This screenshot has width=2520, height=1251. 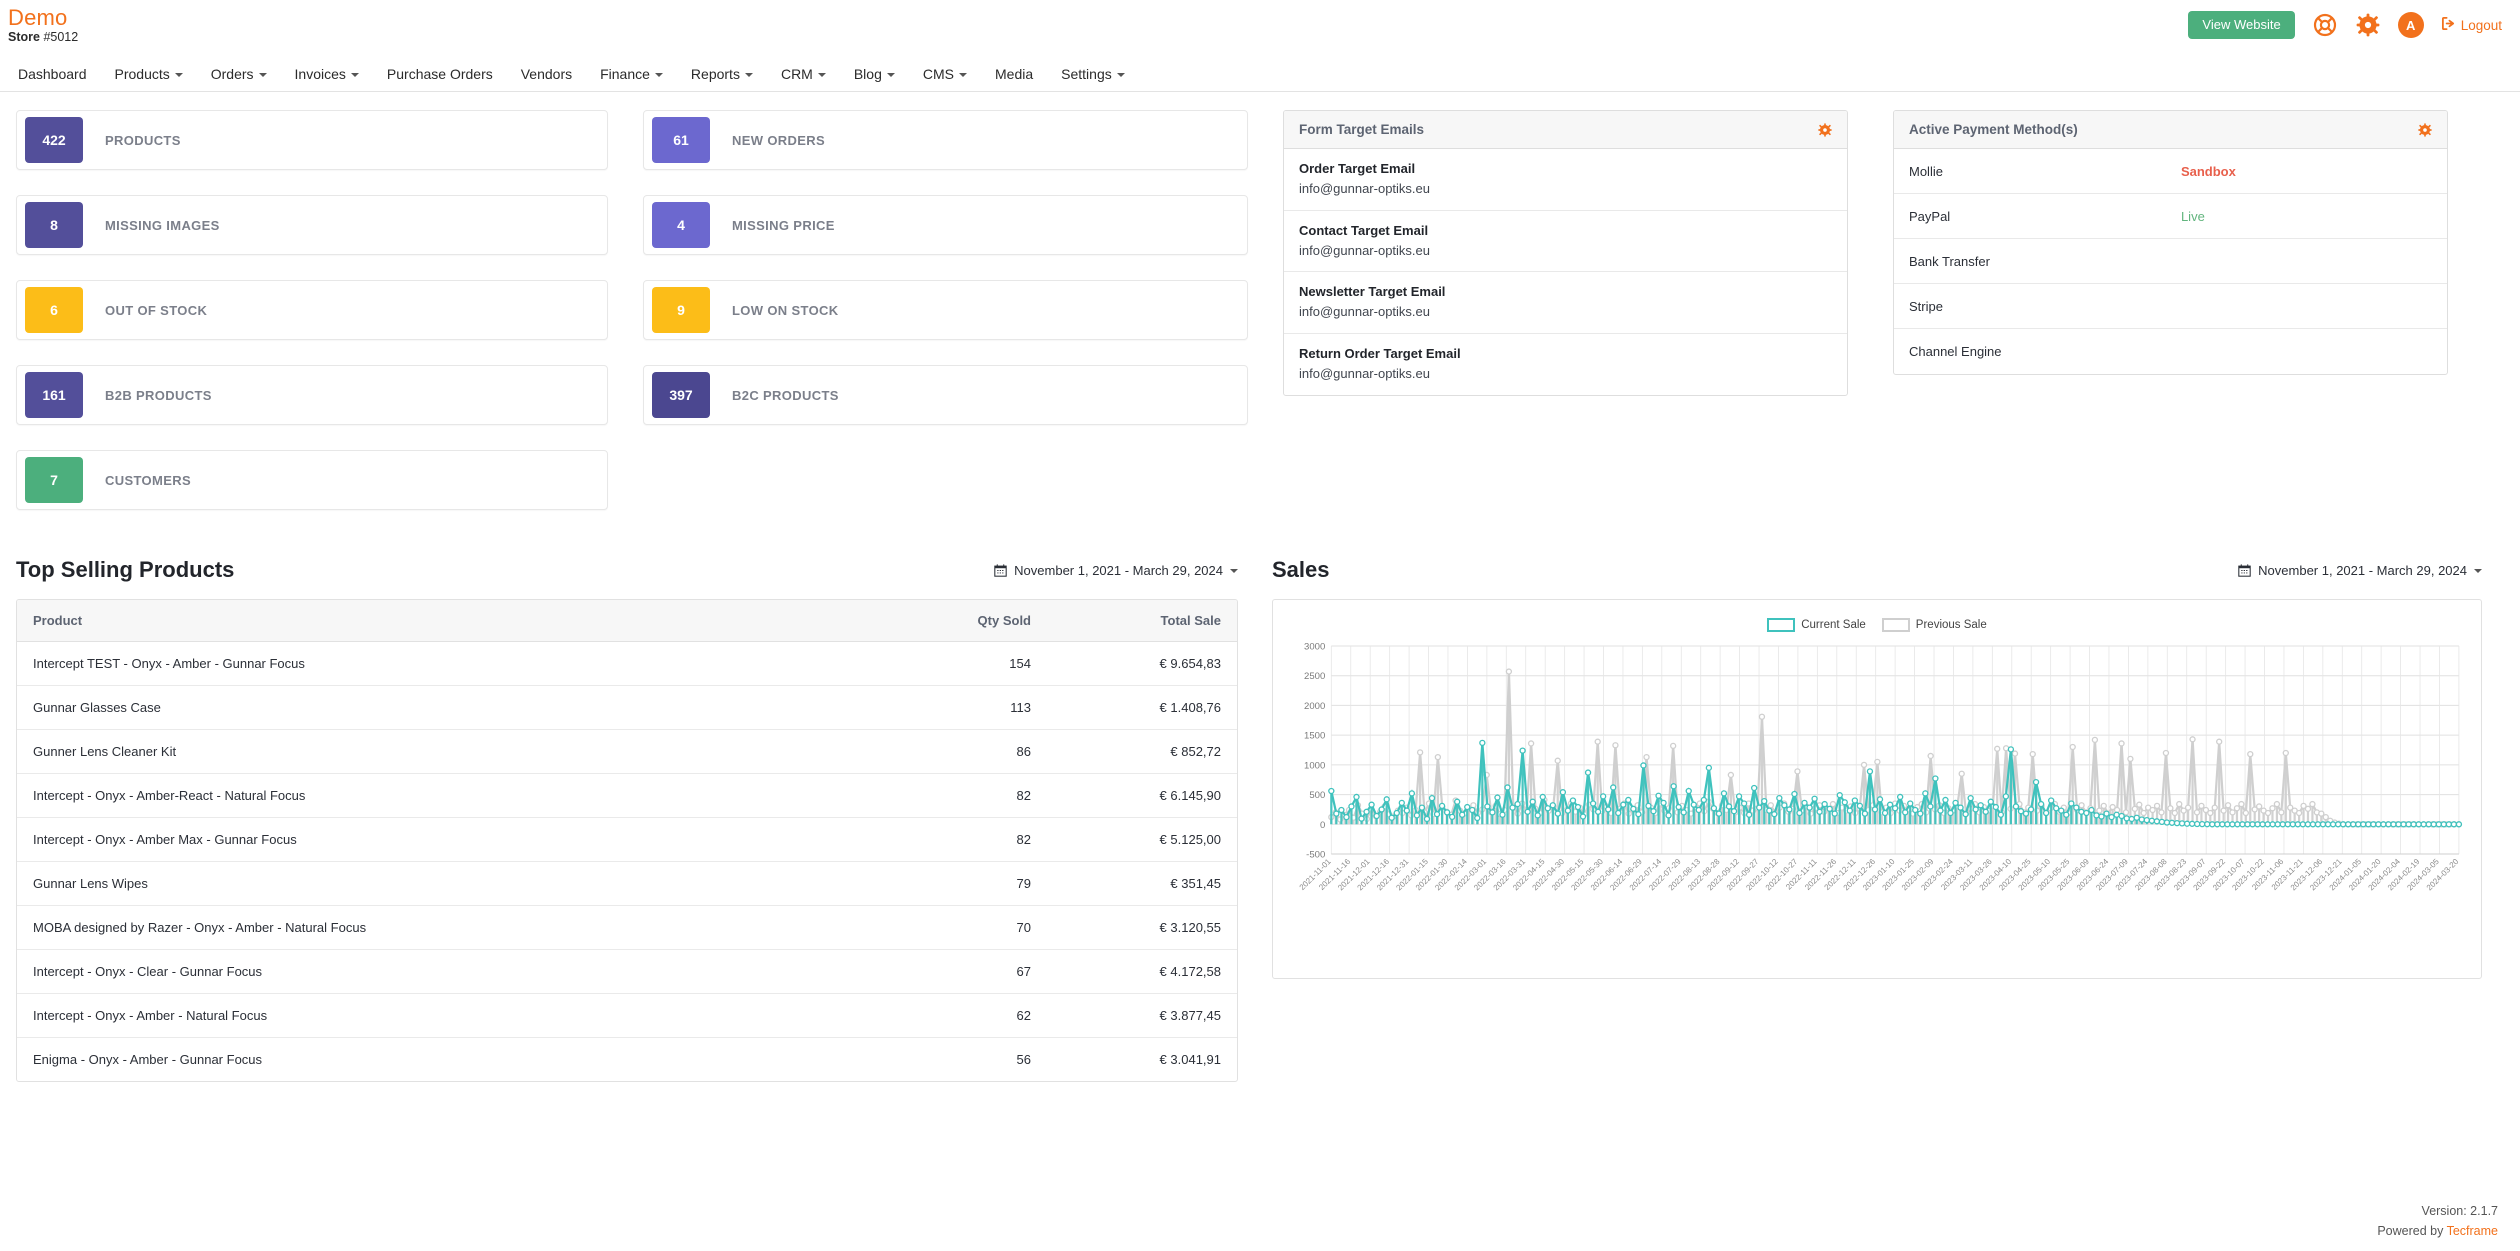 What do you see at coordinates (54, 140) in the screenshot?
I see `stat-value-badge: 422` at bounding box center [54, 140].